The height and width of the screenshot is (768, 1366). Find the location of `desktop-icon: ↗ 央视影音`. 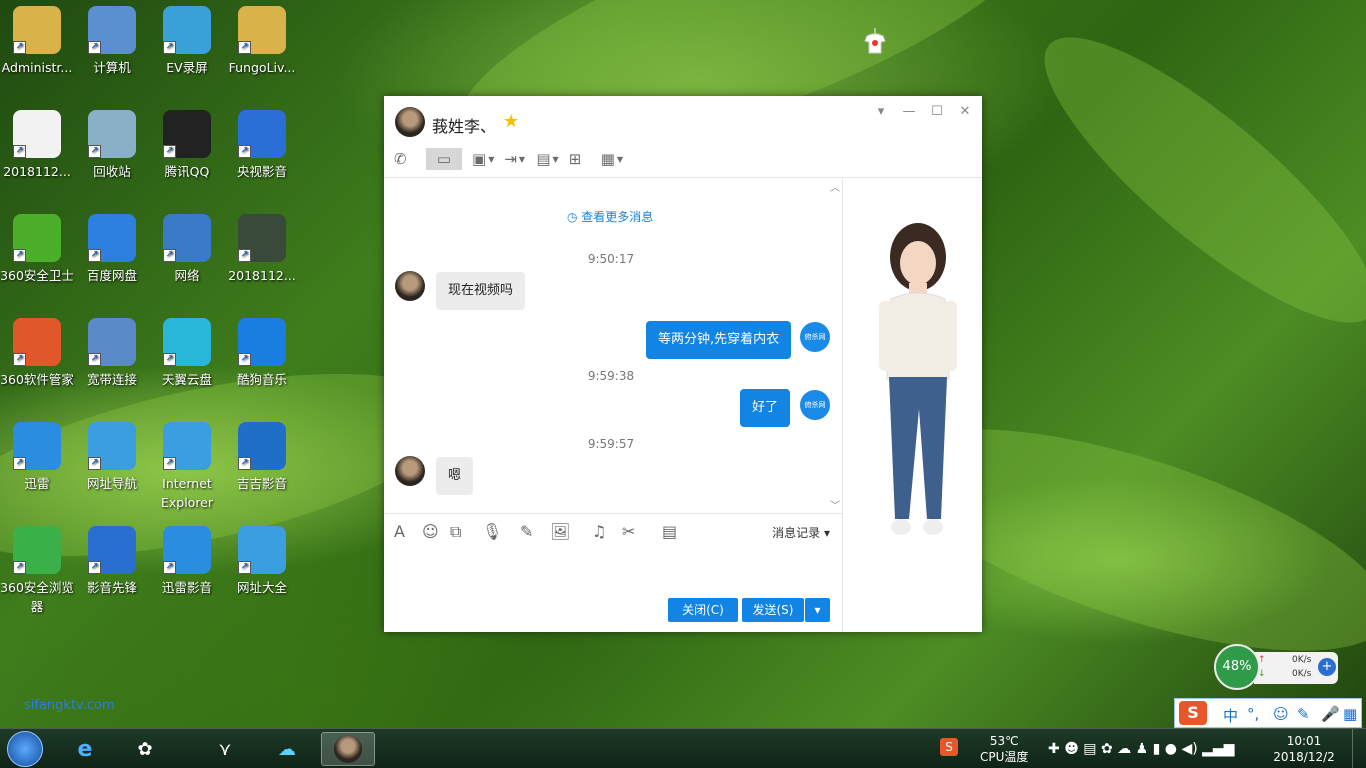

desktop-icon: ↗ 央视影音 is located at coordinates (262, 145).